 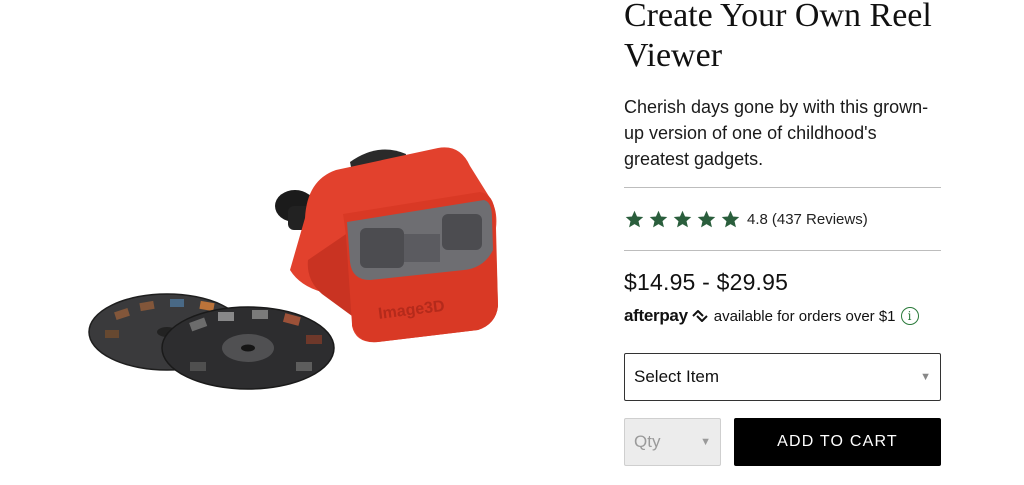 What do you see at coordinates (804, 316) in the screenshot?
I see `afterpay-text: available for orders over $1` at bounding box center [804, 316].